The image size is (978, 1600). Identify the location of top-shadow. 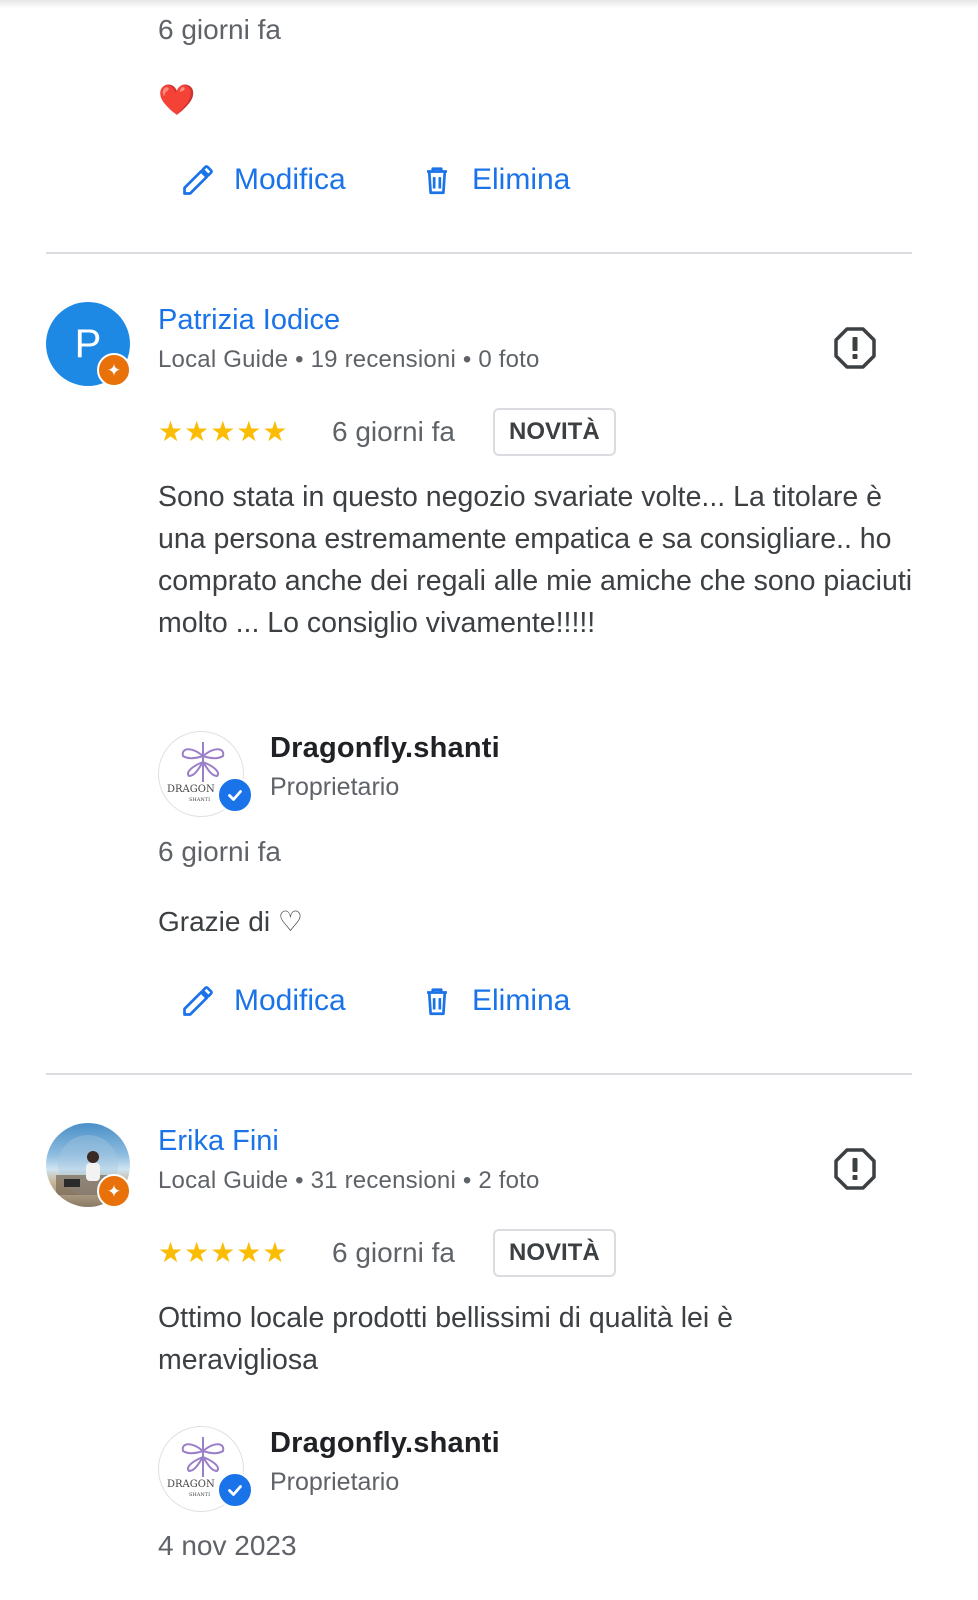
(489, 4).